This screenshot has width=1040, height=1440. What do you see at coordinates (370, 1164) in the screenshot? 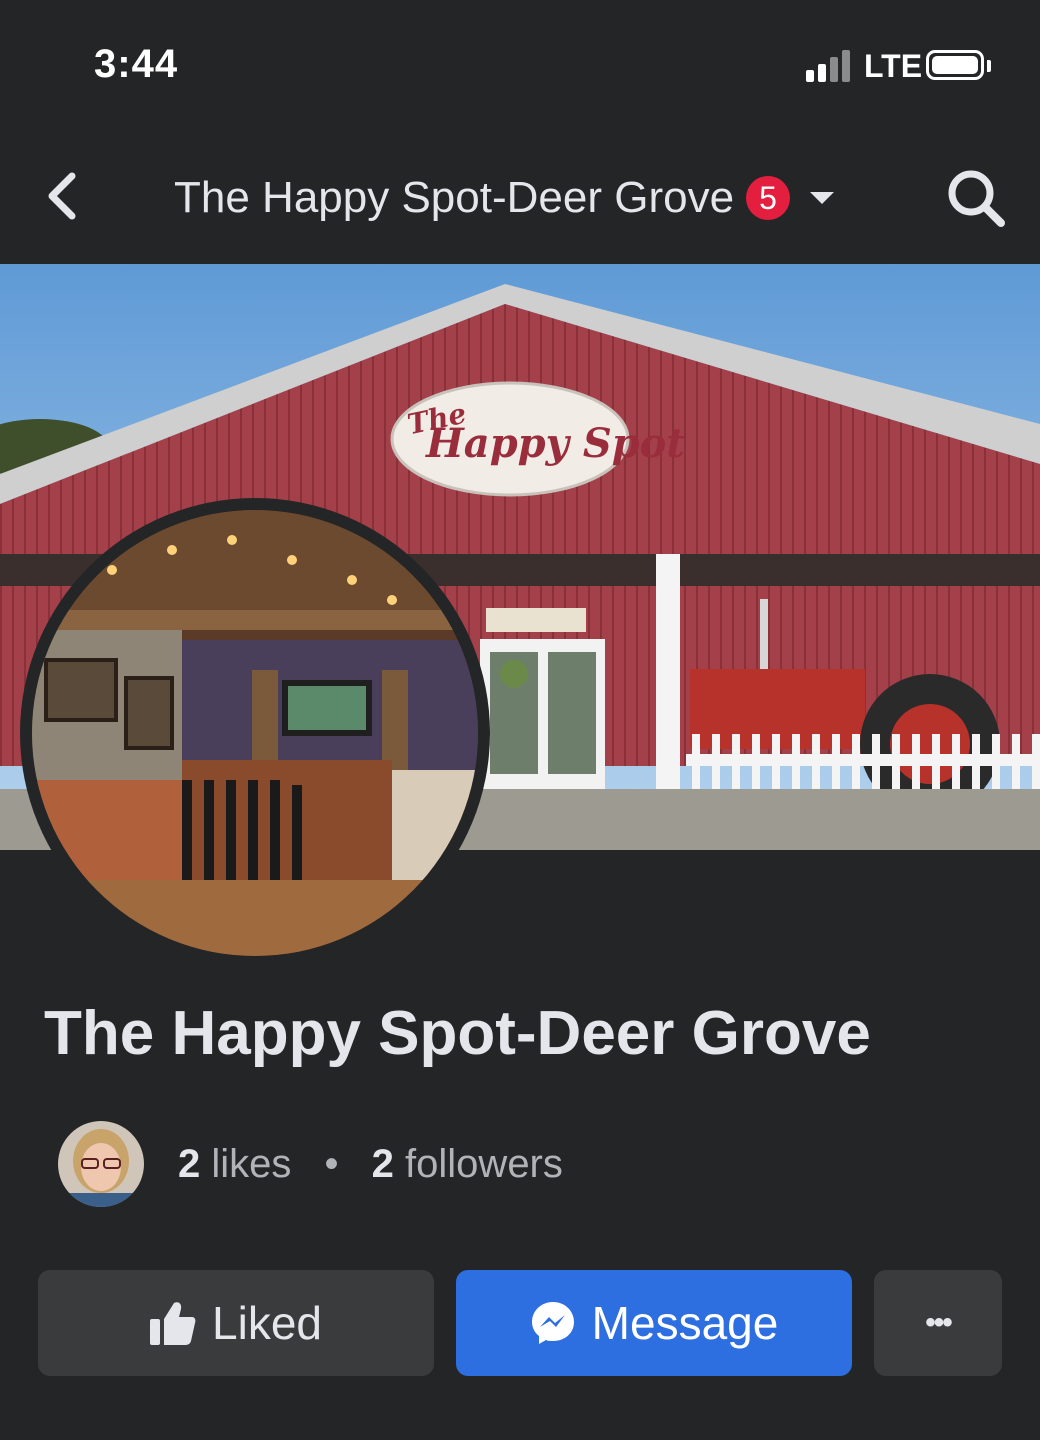
I see `likes-followers-text: 2 likes • 2 followers` at bounding box center [370, 1164].